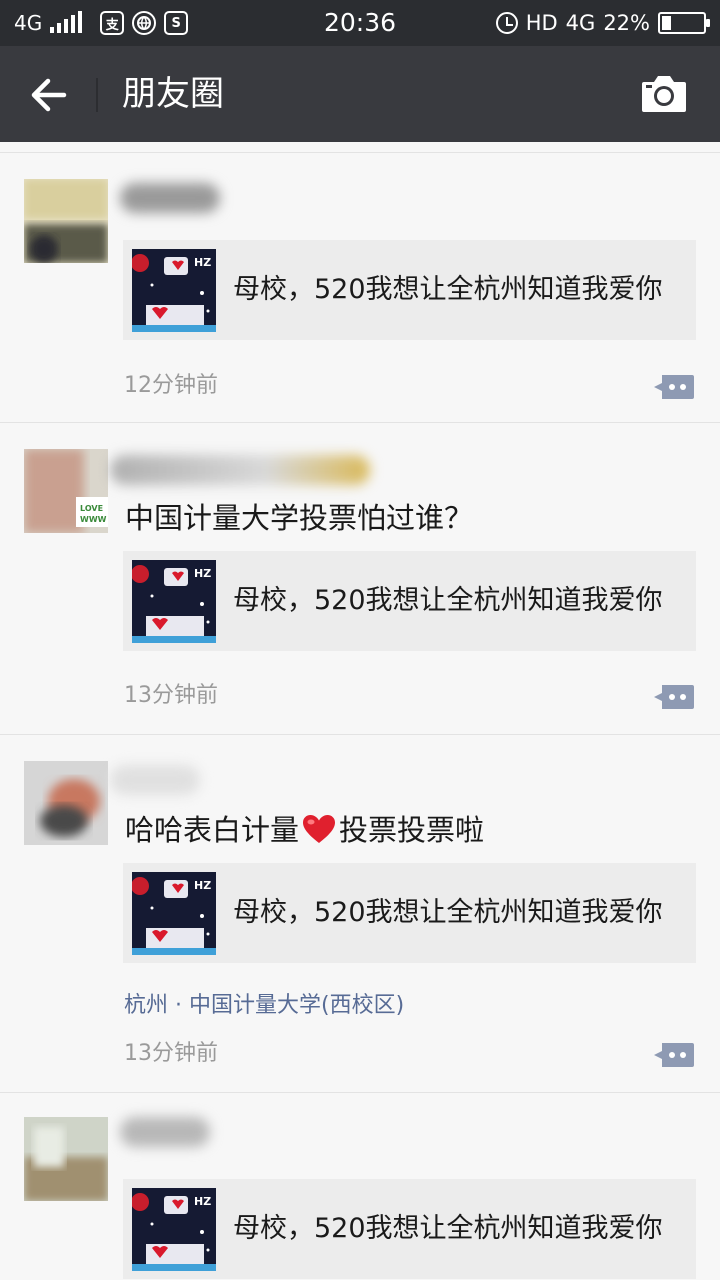 The width and height of the screenshot is (720, 1280). Describe the element at coordinates (173, 94) in the screenshot. I see `page-title: 朋友圈` at that location.